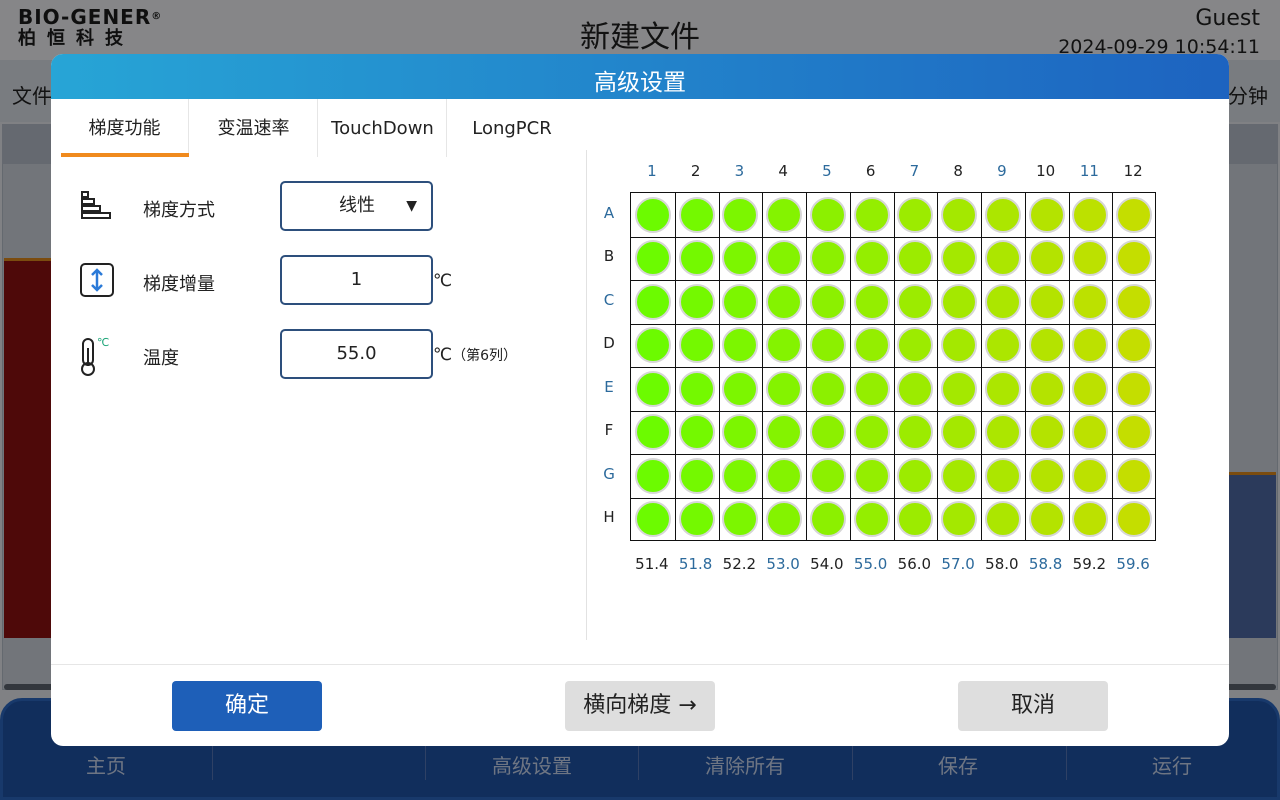  I want to click on well-F5, so click(827, 432).